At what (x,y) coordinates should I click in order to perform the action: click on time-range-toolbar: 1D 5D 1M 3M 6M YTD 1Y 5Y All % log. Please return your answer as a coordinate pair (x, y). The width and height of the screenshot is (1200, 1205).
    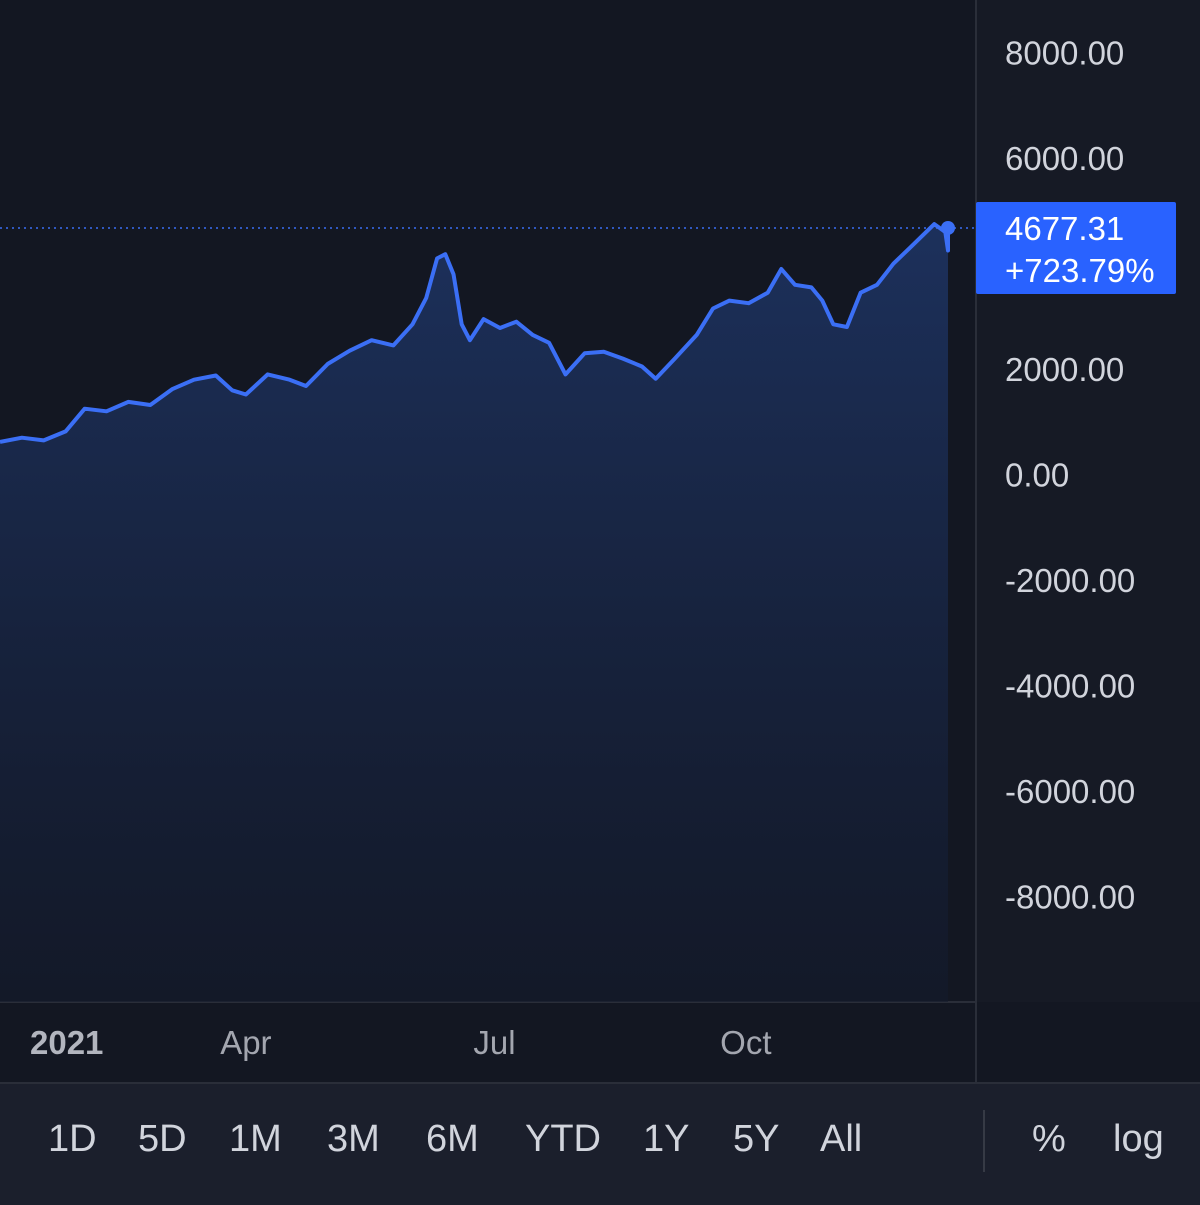
    Looking at the image, I should click on (600, 1143).